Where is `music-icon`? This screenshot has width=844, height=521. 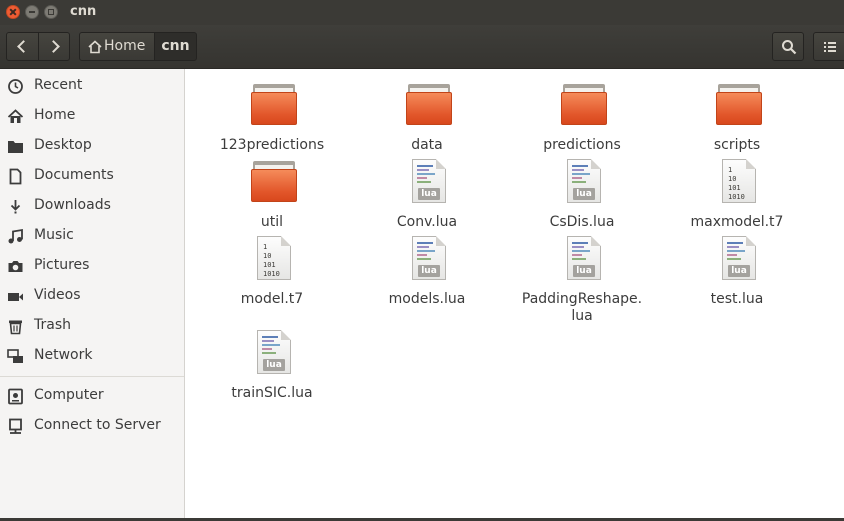 music-icon is located at coordinates (15, 236).